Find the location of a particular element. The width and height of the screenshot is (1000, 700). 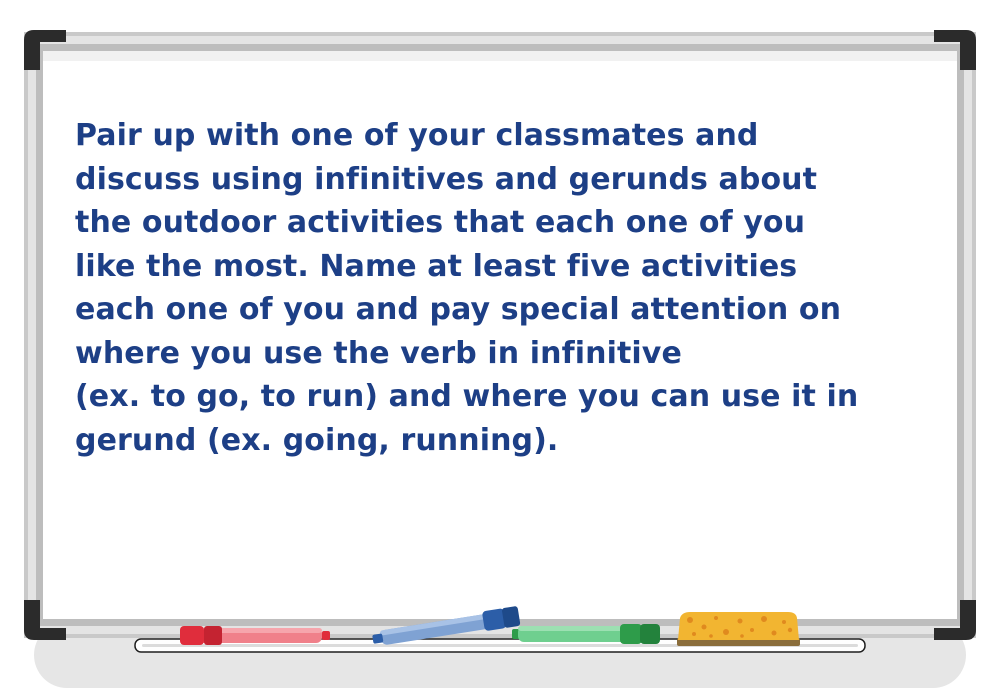

instruction-line: where you use the verb in infinitive is located at coordinates (378, 353).